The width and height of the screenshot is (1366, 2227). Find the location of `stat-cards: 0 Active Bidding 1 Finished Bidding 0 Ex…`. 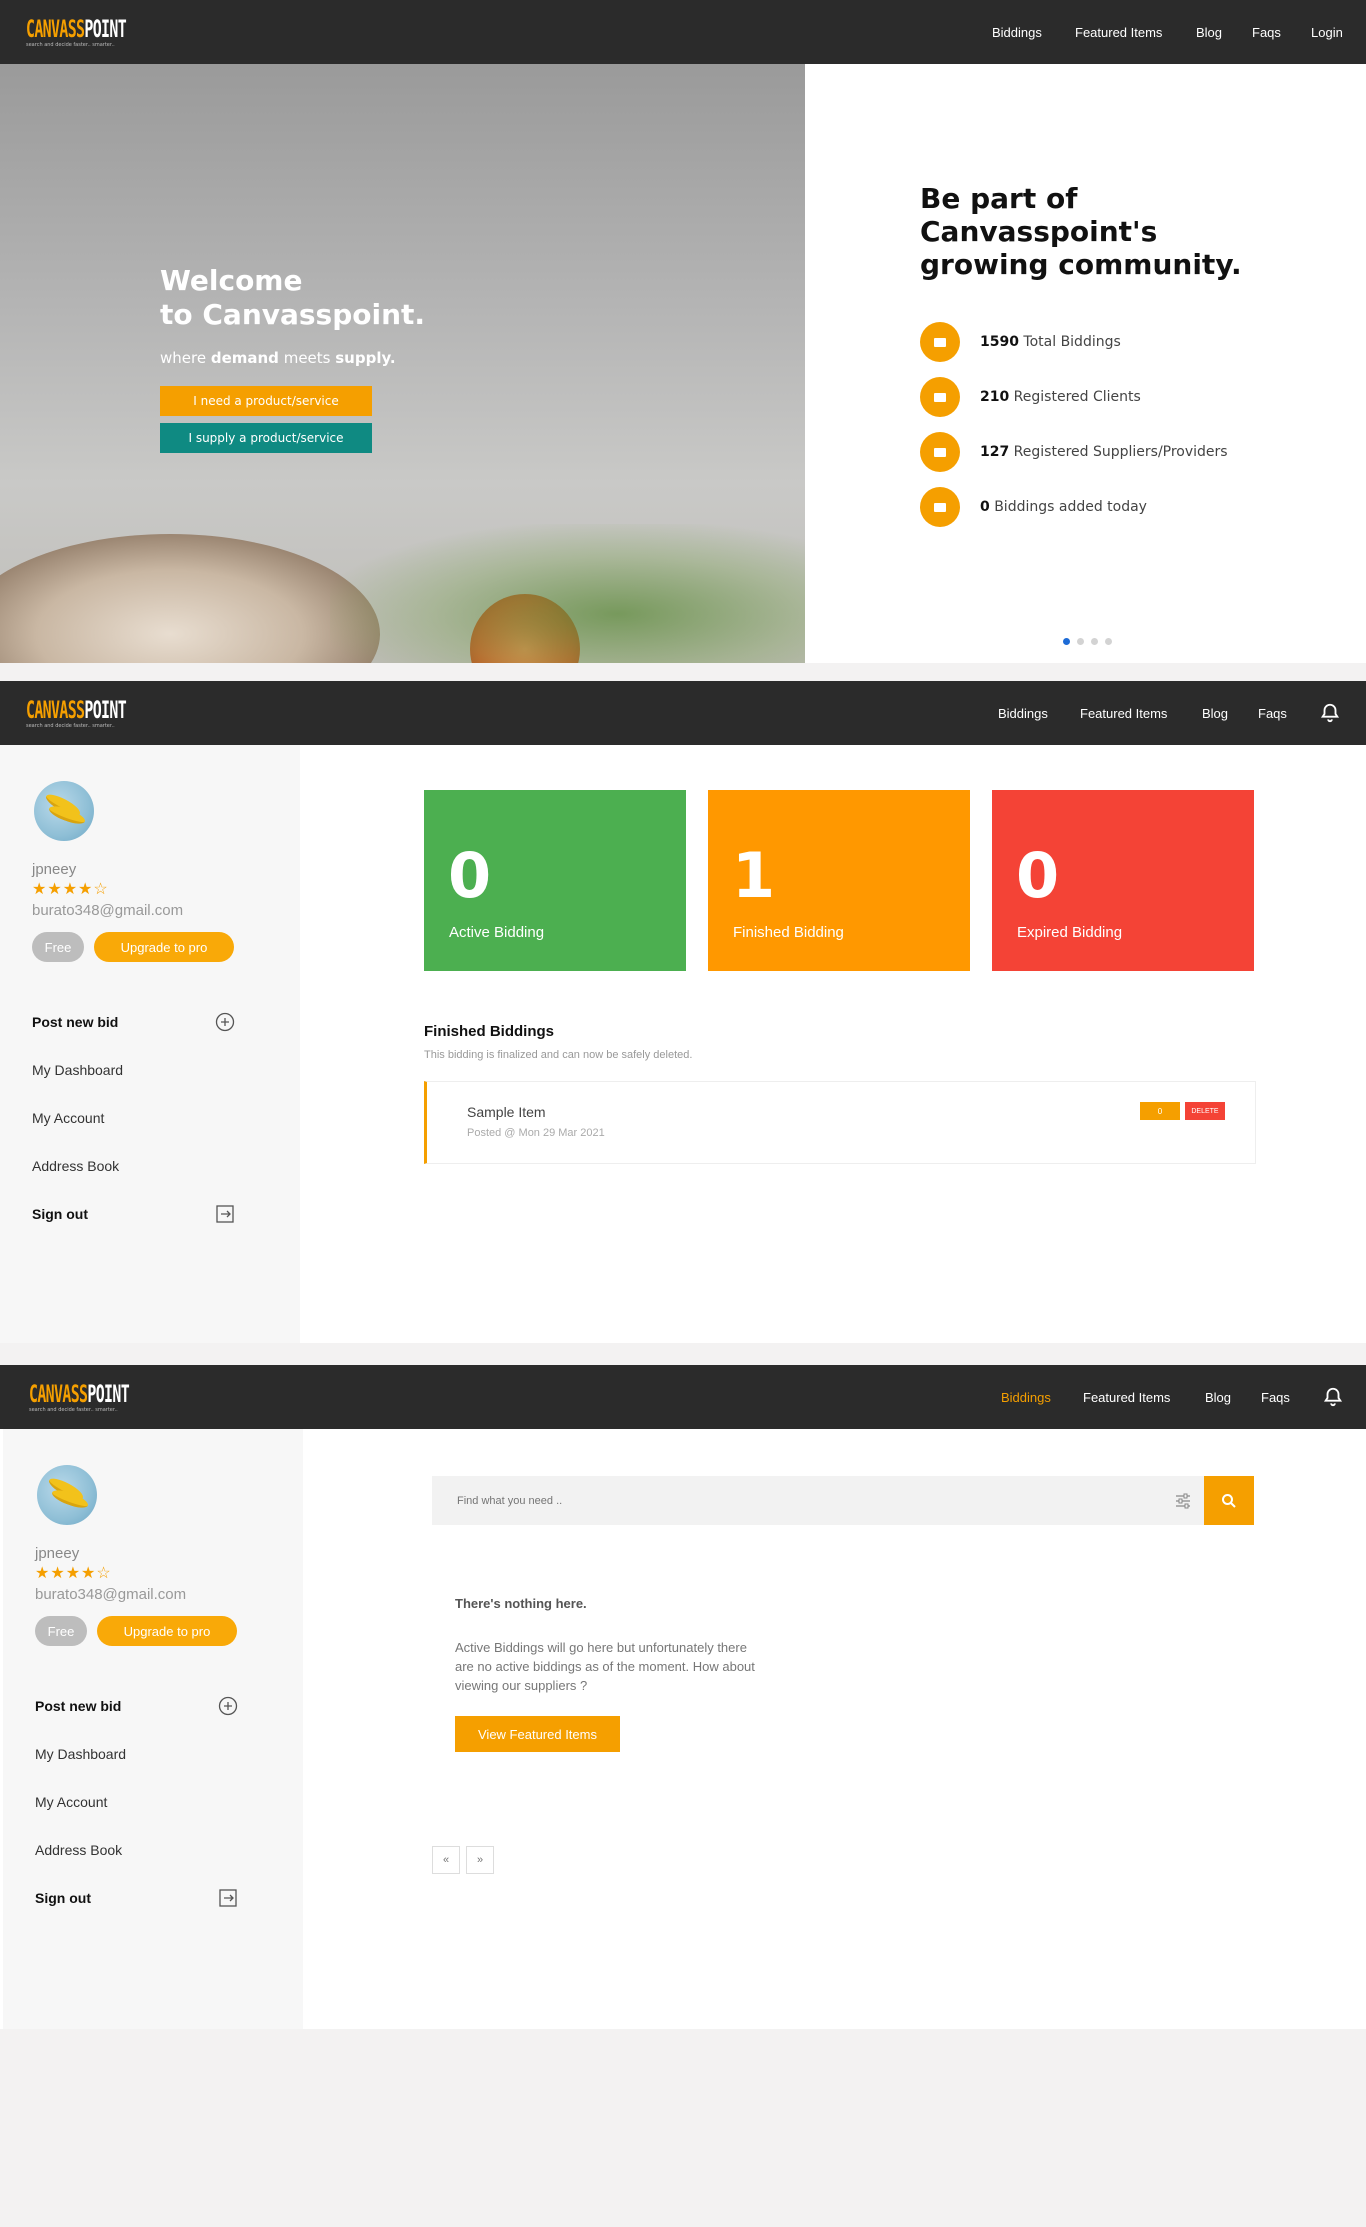

stat-cards: 0 Active Bidding 1 Finished Bidding 0 Ex… is located at coordinates (840, 880).